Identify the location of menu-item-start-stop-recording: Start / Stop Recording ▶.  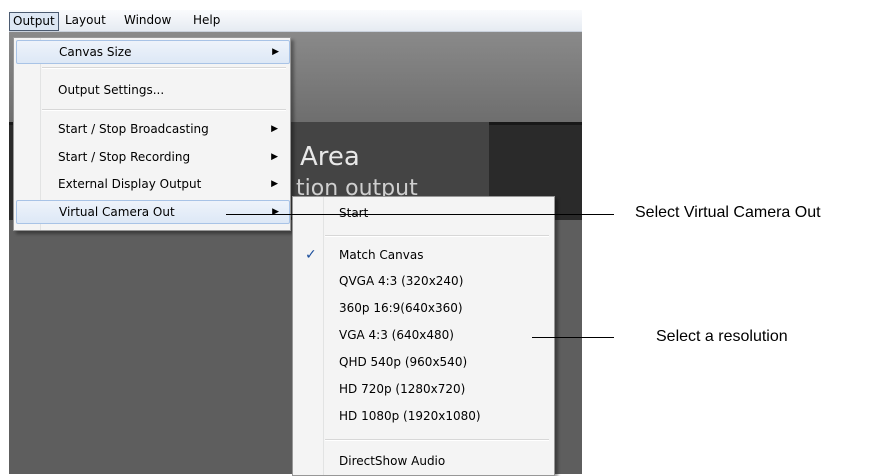
(152, 157).